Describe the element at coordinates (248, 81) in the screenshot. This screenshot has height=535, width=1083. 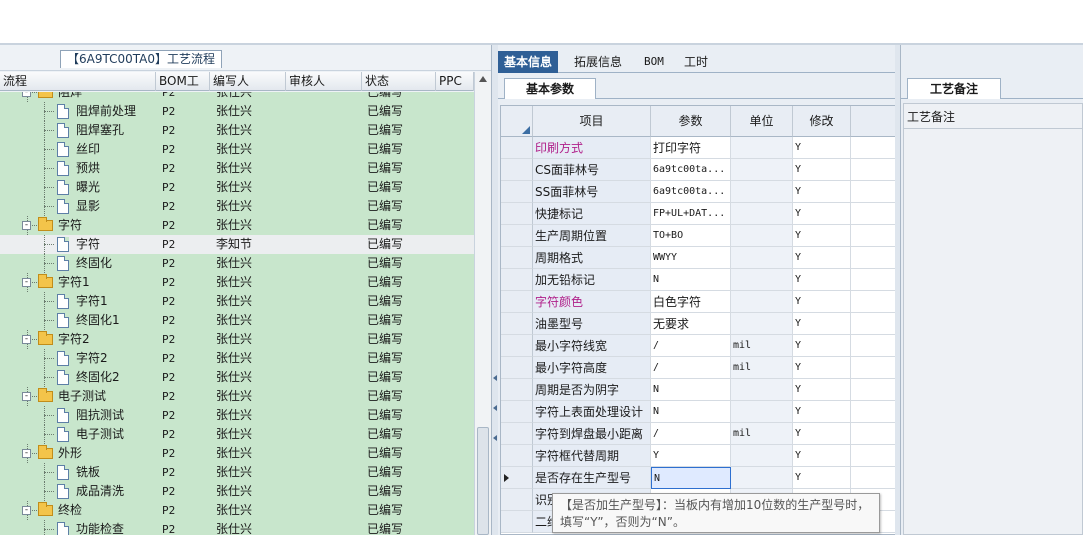
I see `col-header-writer: 编写人` at that location.